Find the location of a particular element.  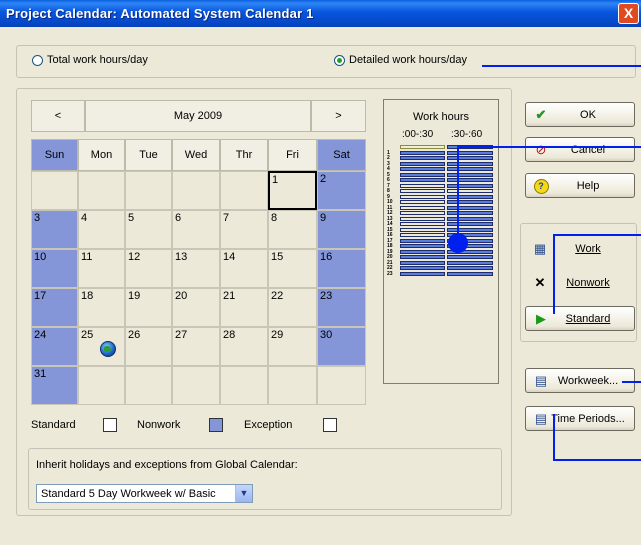

standard-button: ▶ Standard is located at coordinates (580, 318).